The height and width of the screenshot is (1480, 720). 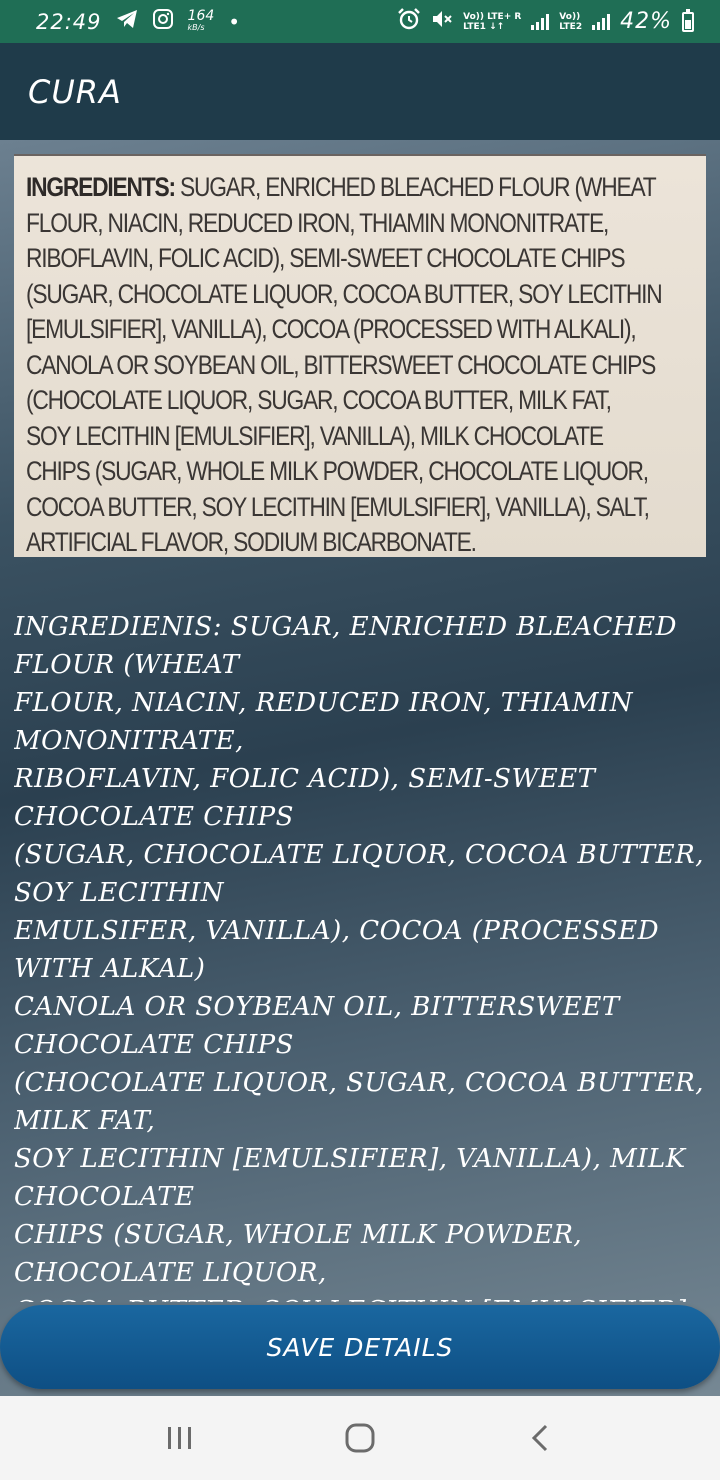 What do you see at coordinates (163, 21) in the screenshot?
I see `instagram-icon` at bounding box center [163, 21].